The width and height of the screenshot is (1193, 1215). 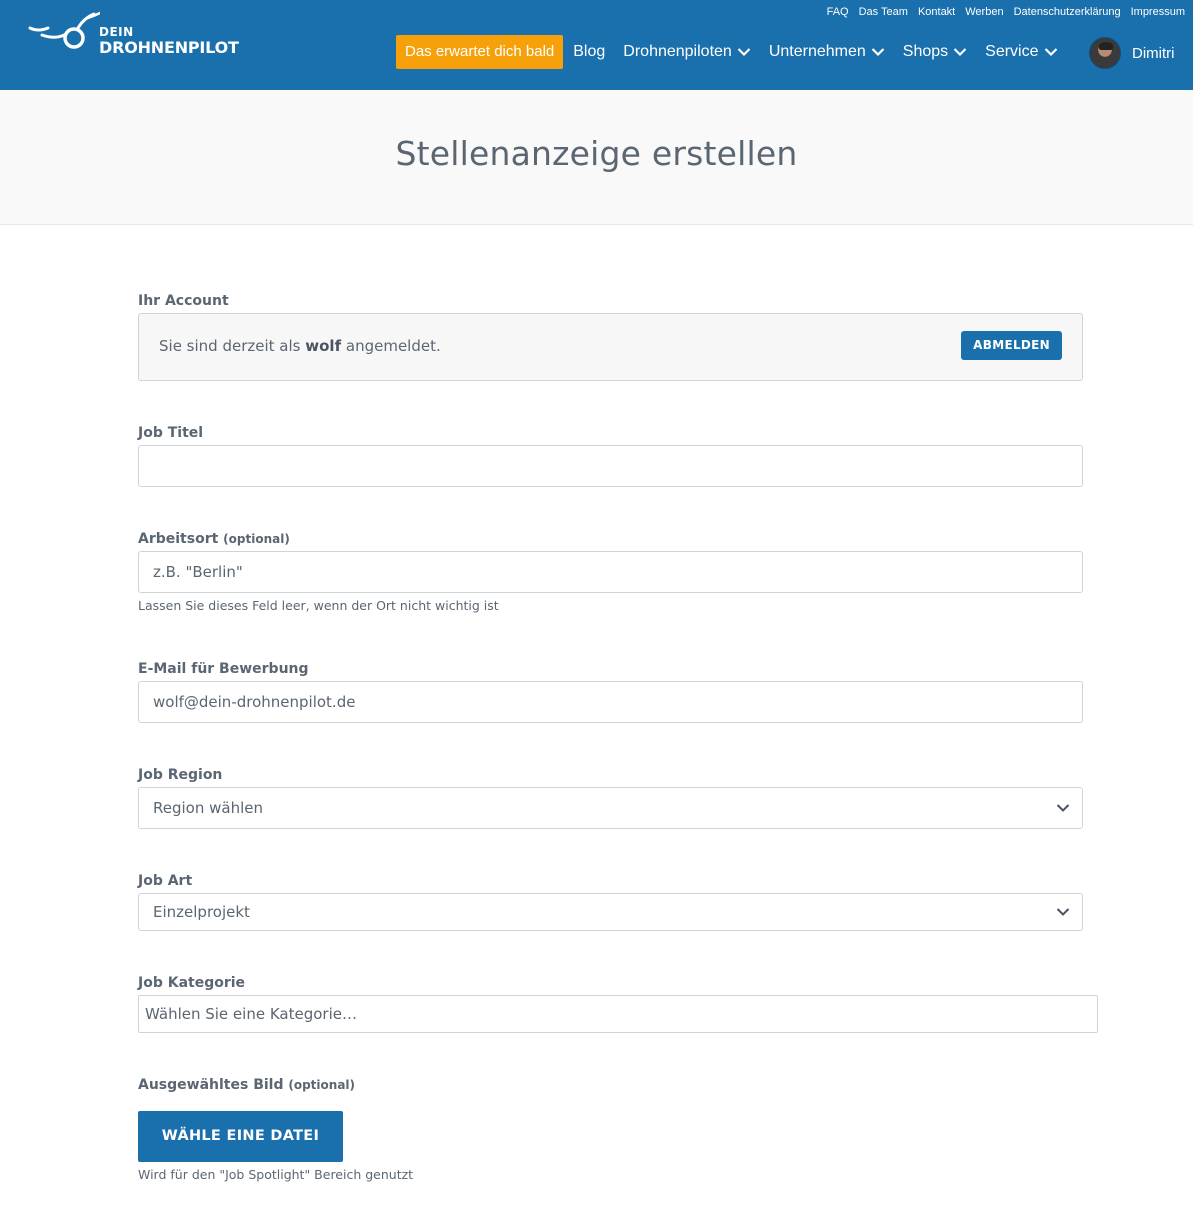 I want to click on page-title: Stellenanzeige erstellen, so click(x=596, y=153).